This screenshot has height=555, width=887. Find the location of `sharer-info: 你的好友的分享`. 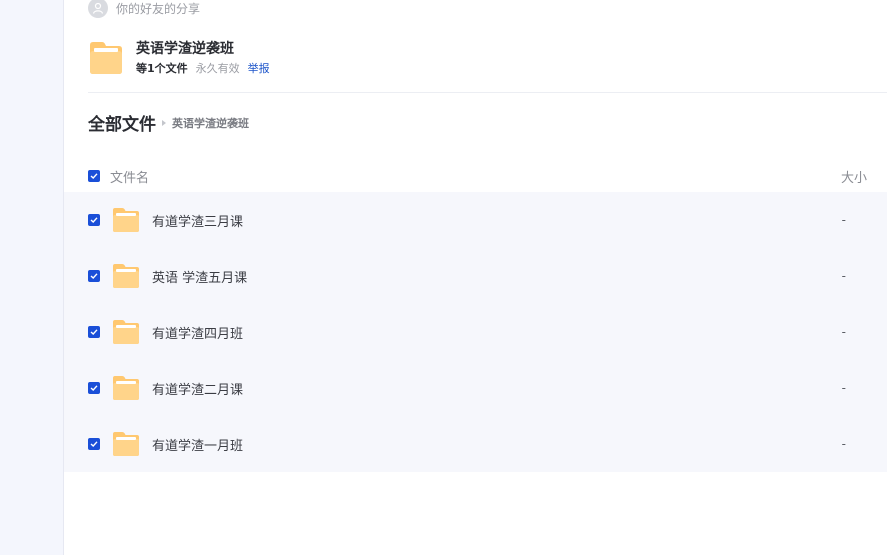

sharer-info: 你的好友的分享 is located at coordinates (144, 9).